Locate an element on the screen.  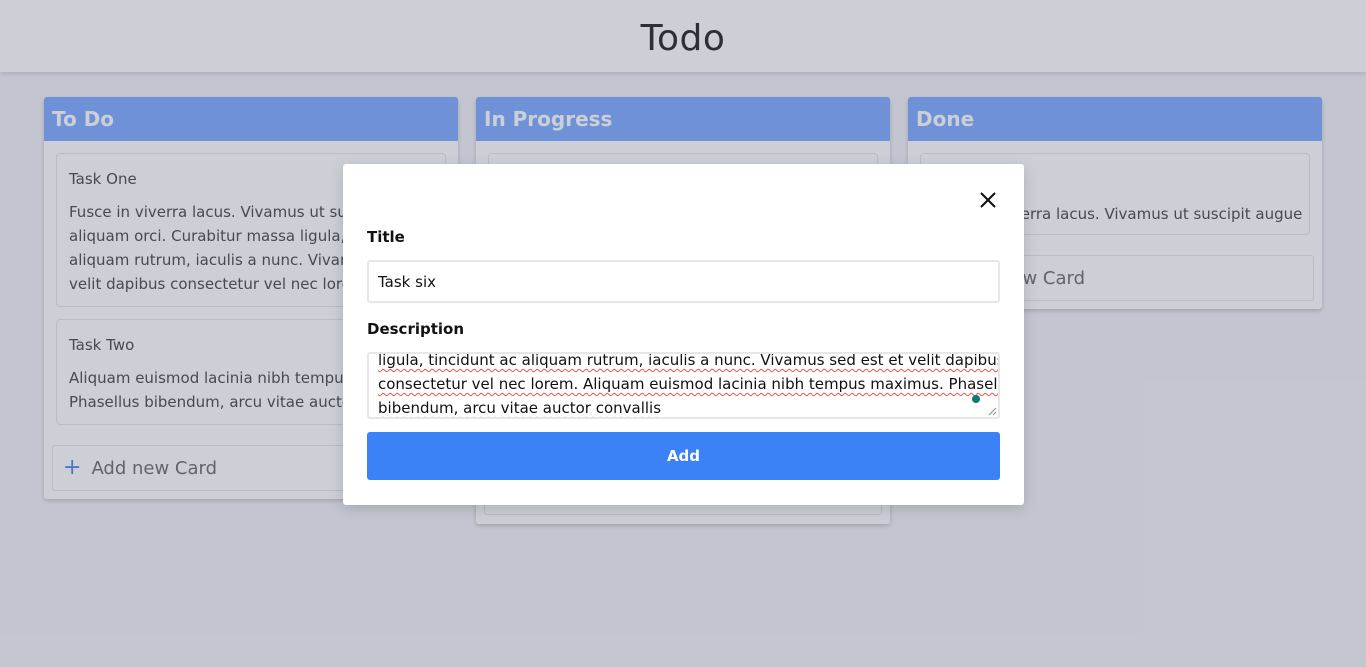
description-line: bibendum, arcu vitae auctor convallis is located at coordinates (520, 408).